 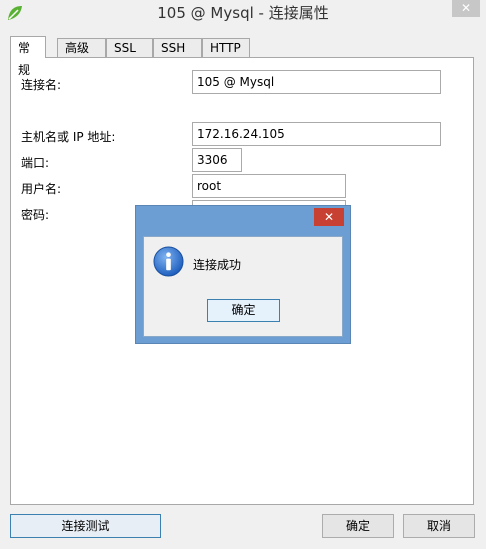 I want to click on dialog-message: 连接成功, so click(x=217, y=265).